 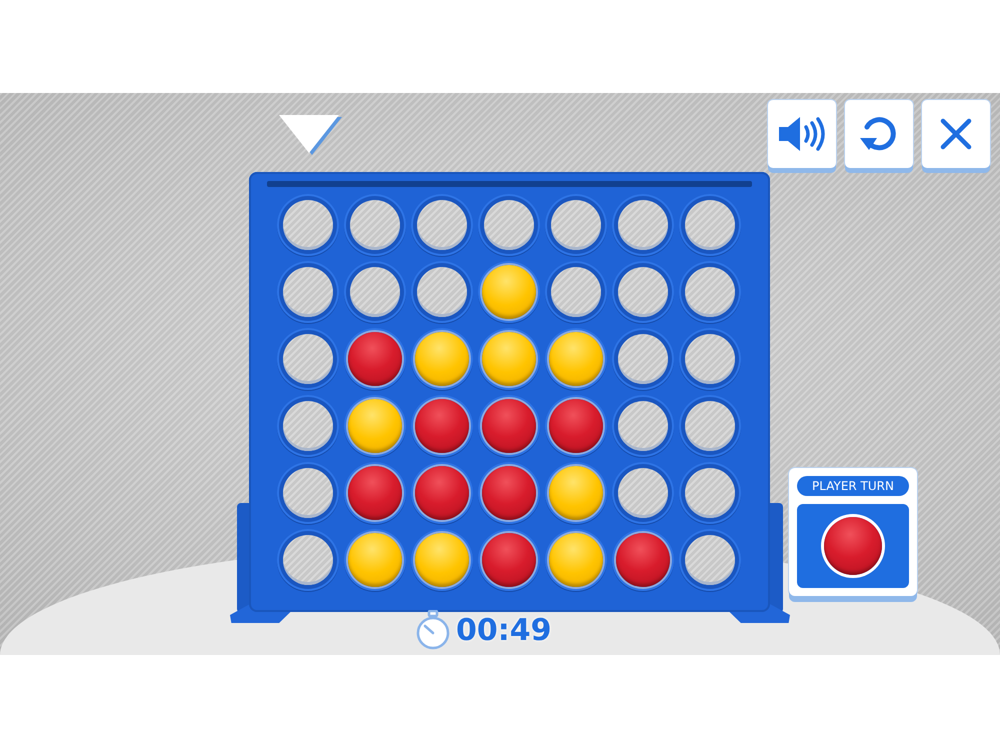 What do you see at coordinates (504, 630) in the screenshot?
I see `timer-text: 00:49` at bounding box center [504, 630].